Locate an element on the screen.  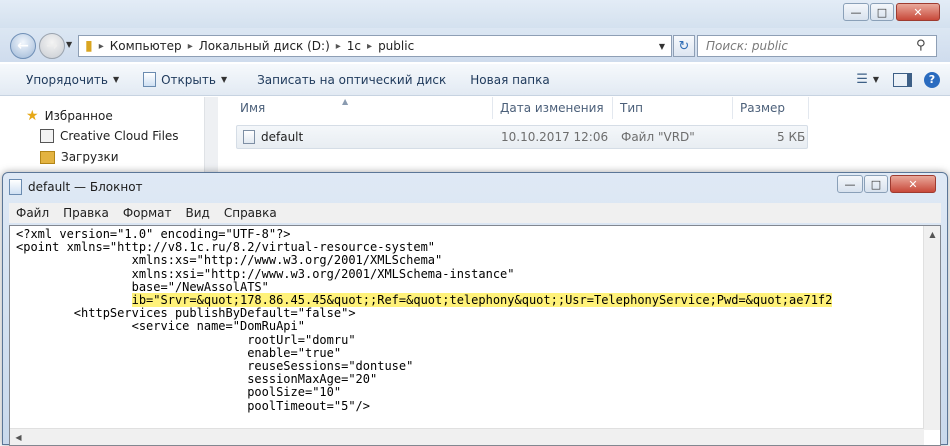
search-input: Поиск: public is located at coordinates (817, 46).